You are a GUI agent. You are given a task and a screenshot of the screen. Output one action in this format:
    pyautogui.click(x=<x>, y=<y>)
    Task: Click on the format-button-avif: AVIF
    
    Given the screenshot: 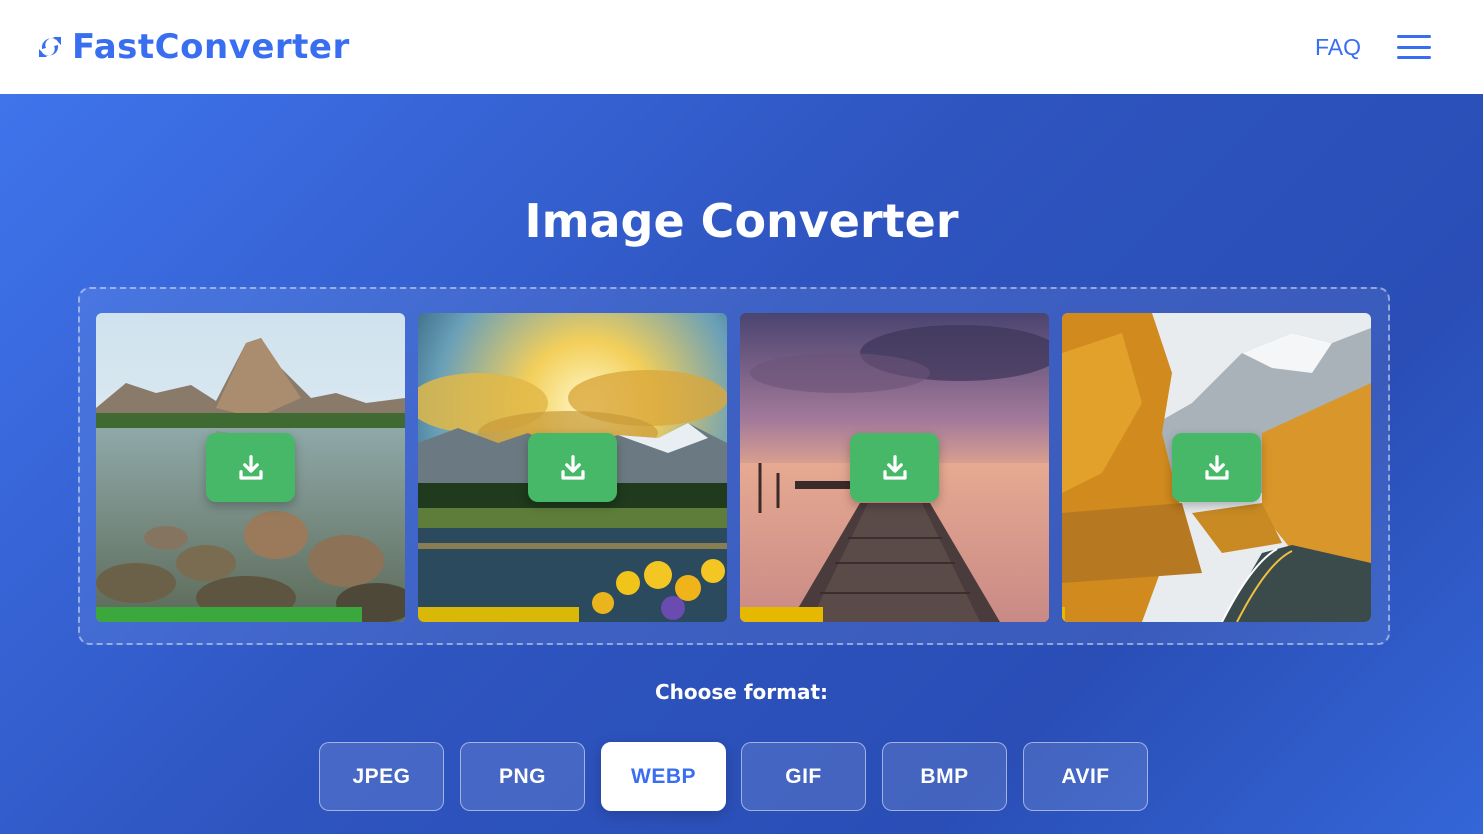 What is the action you would take?
    pyautogui.click(x=1085, y=776)
    